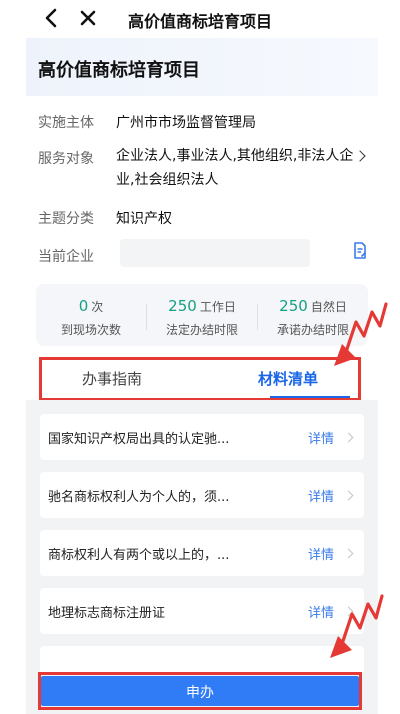 This screenshot has width=400, height=714. Describe the element at coordinates (199, 21) in the screenshot. I see `nav-title: 高价值商标培育项目` at that location.